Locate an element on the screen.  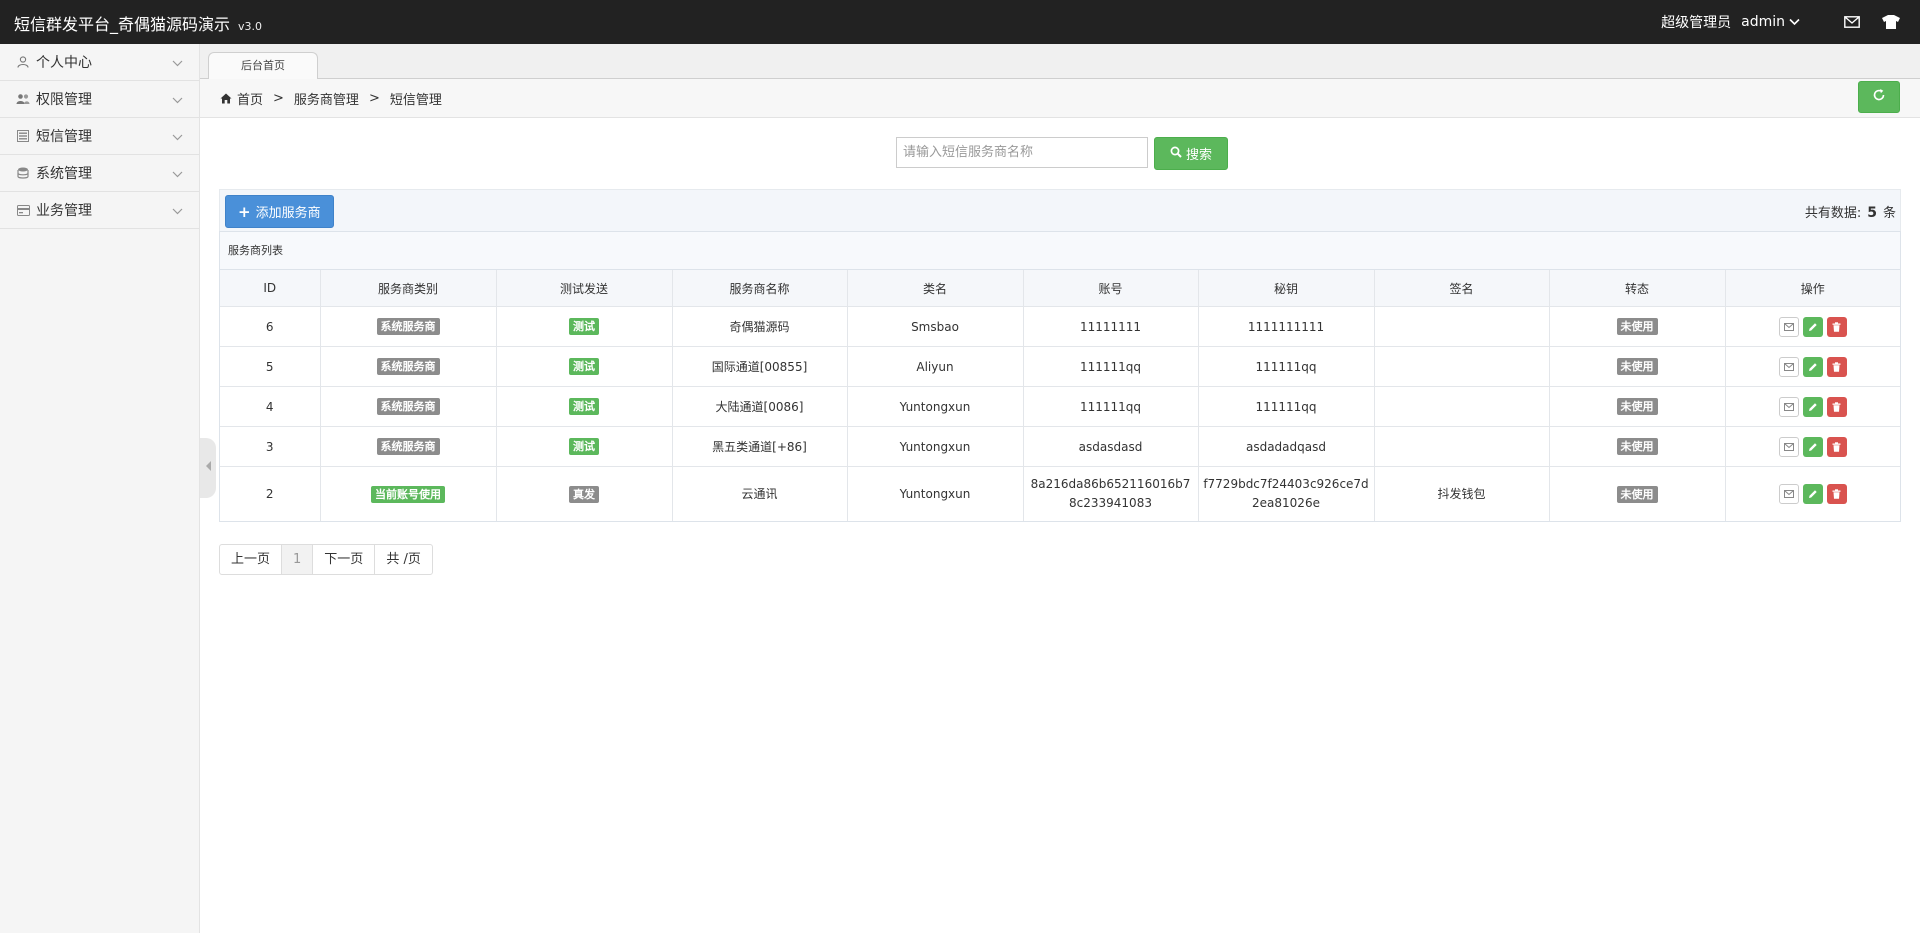
database-icon is located at coordinates (23, 173).